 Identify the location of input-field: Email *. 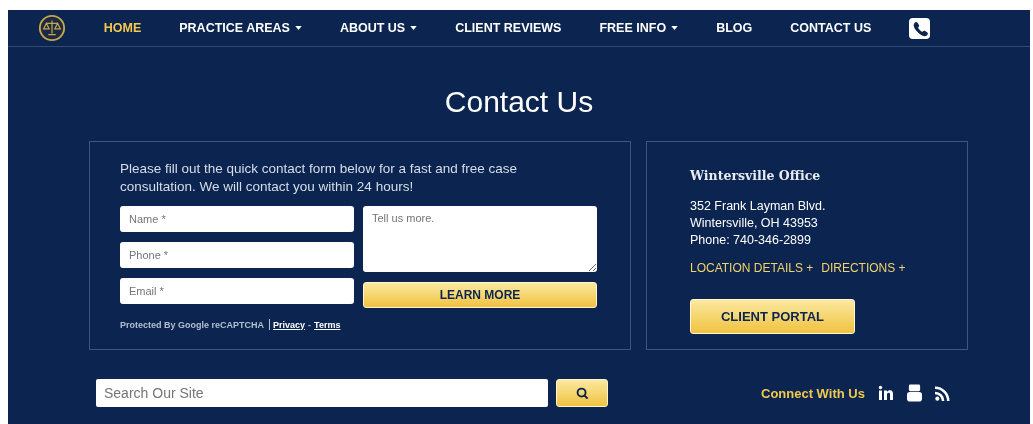
(237, 291).